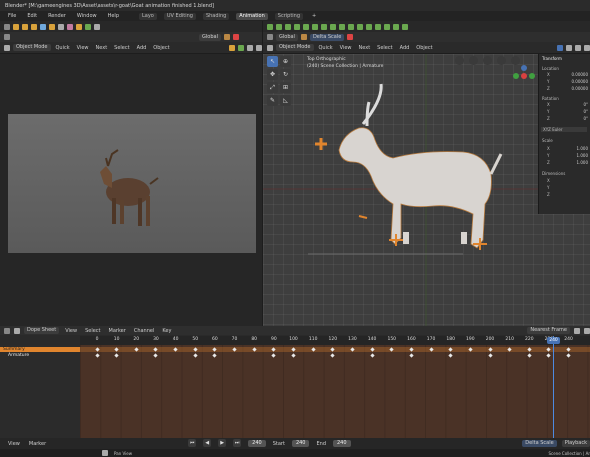  Describe the element at coordinates (63, 48) in the screenshot. I see `left-menu-quick: Quick` at that location.